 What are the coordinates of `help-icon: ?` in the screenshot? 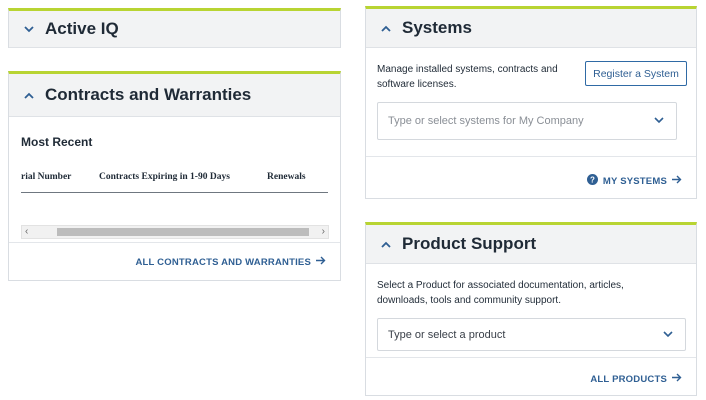 It's located at (592, 181).